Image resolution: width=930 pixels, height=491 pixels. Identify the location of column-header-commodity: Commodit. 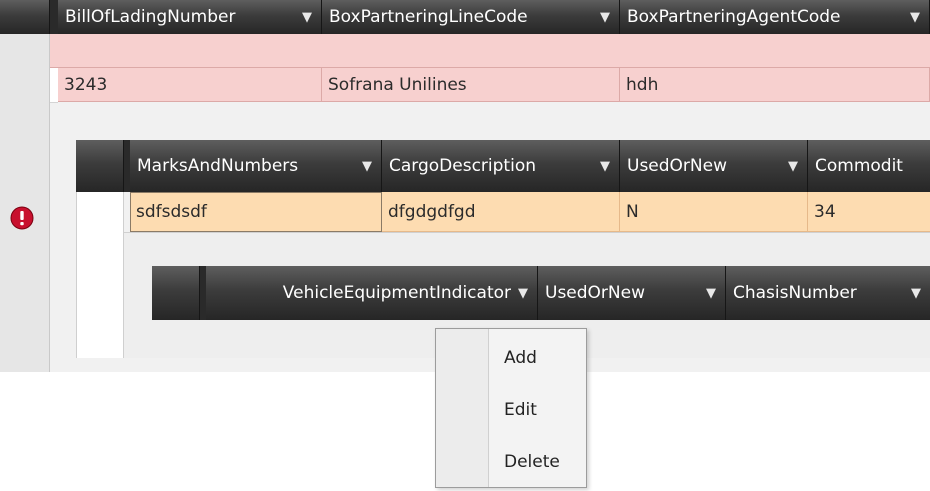
(869, 166).